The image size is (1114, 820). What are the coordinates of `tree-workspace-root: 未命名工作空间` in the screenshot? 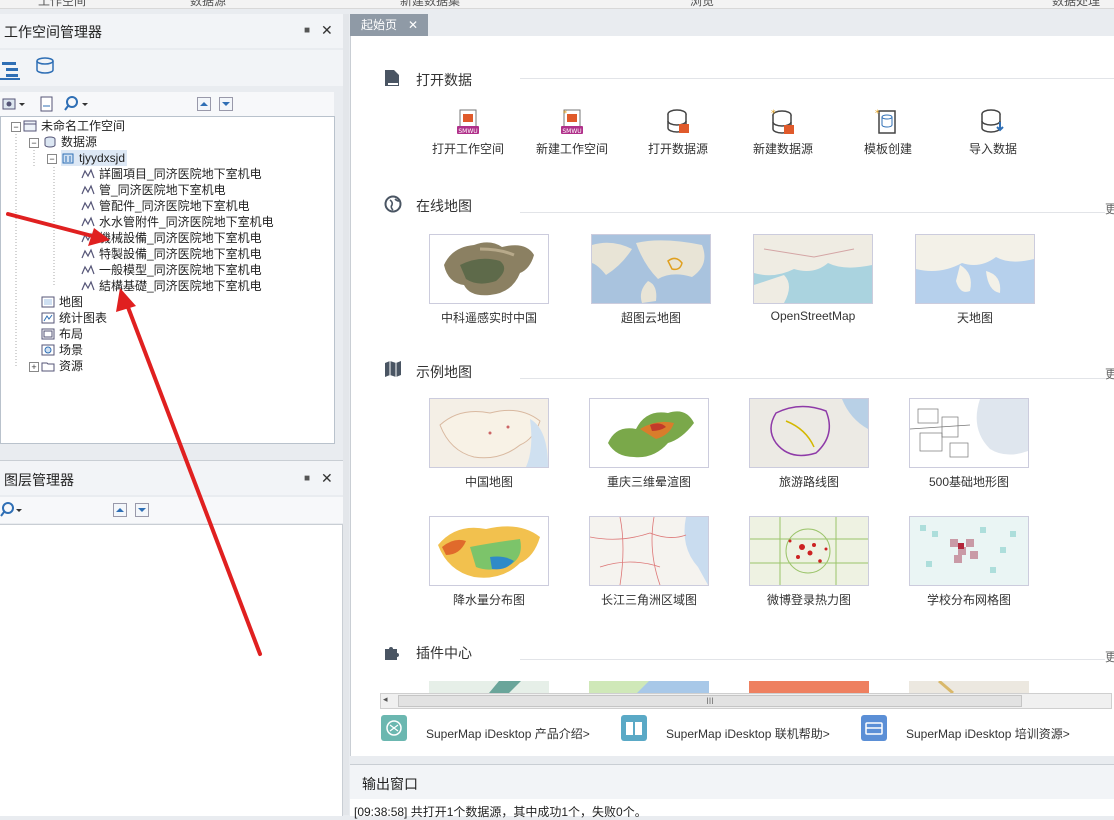 It's located at (74, 126).